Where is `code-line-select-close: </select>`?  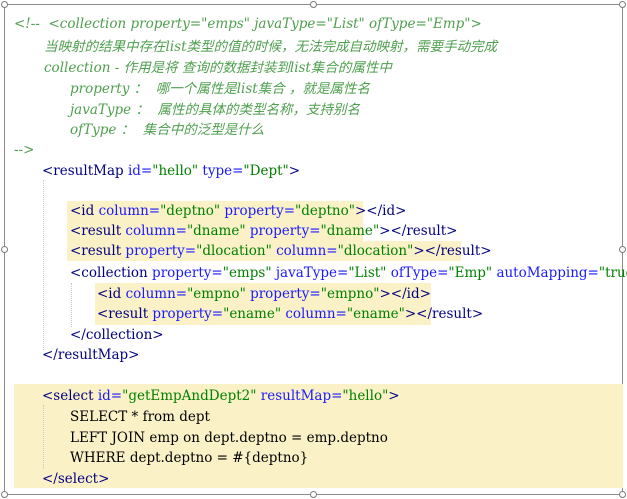
code-line-select-close: </select> is located at coordinates (76, 479).